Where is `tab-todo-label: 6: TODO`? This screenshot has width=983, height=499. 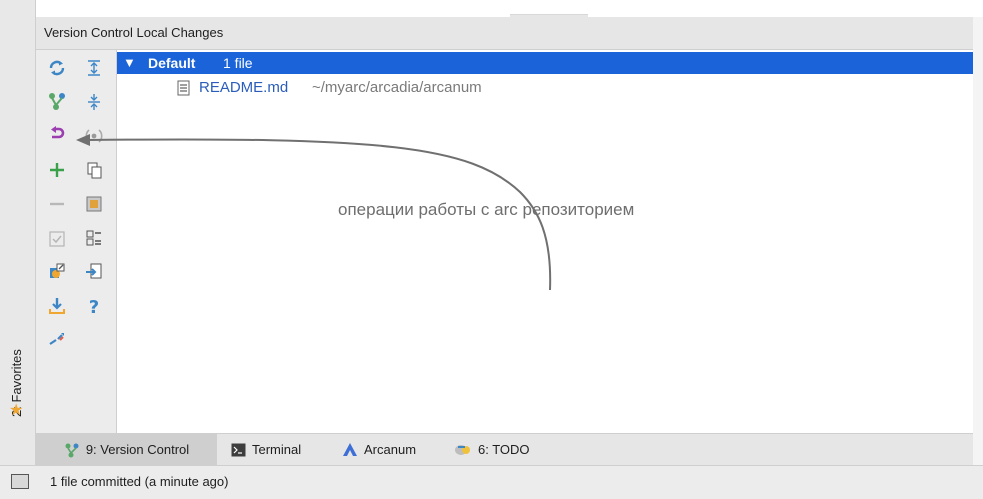
tab-todo-label: 6: TODO is located at coordinates (504, 449).